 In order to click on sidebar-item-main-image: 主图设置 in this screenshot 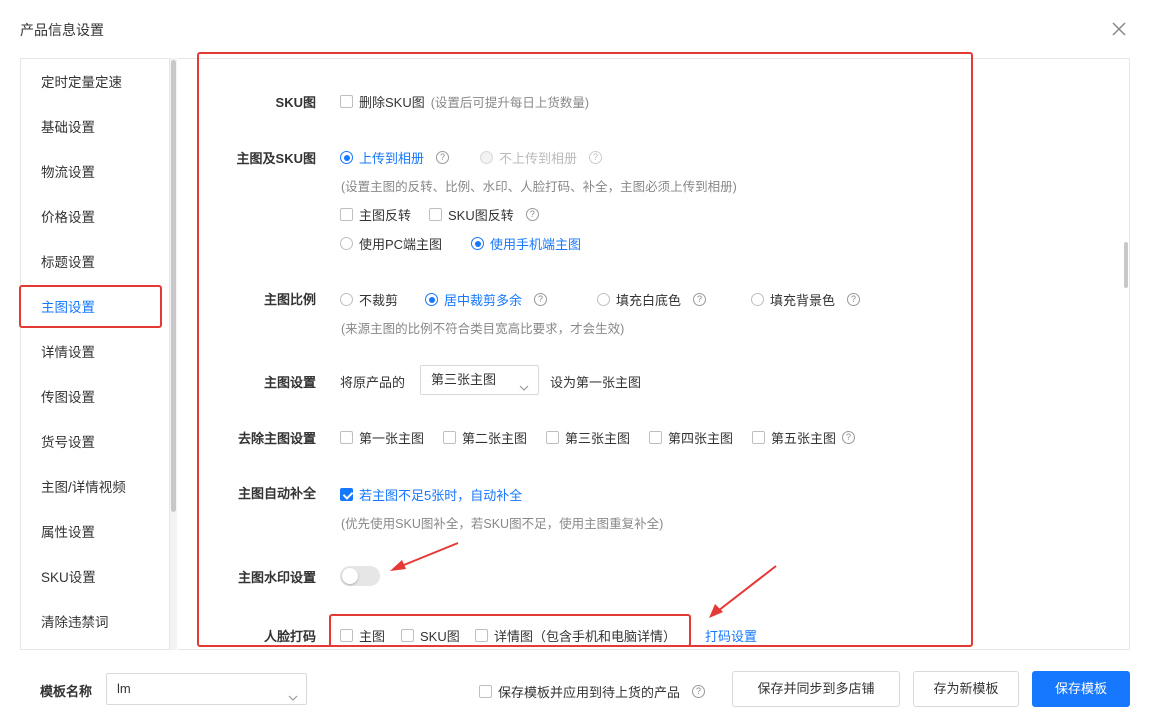, I will do `click(95, 307)`.